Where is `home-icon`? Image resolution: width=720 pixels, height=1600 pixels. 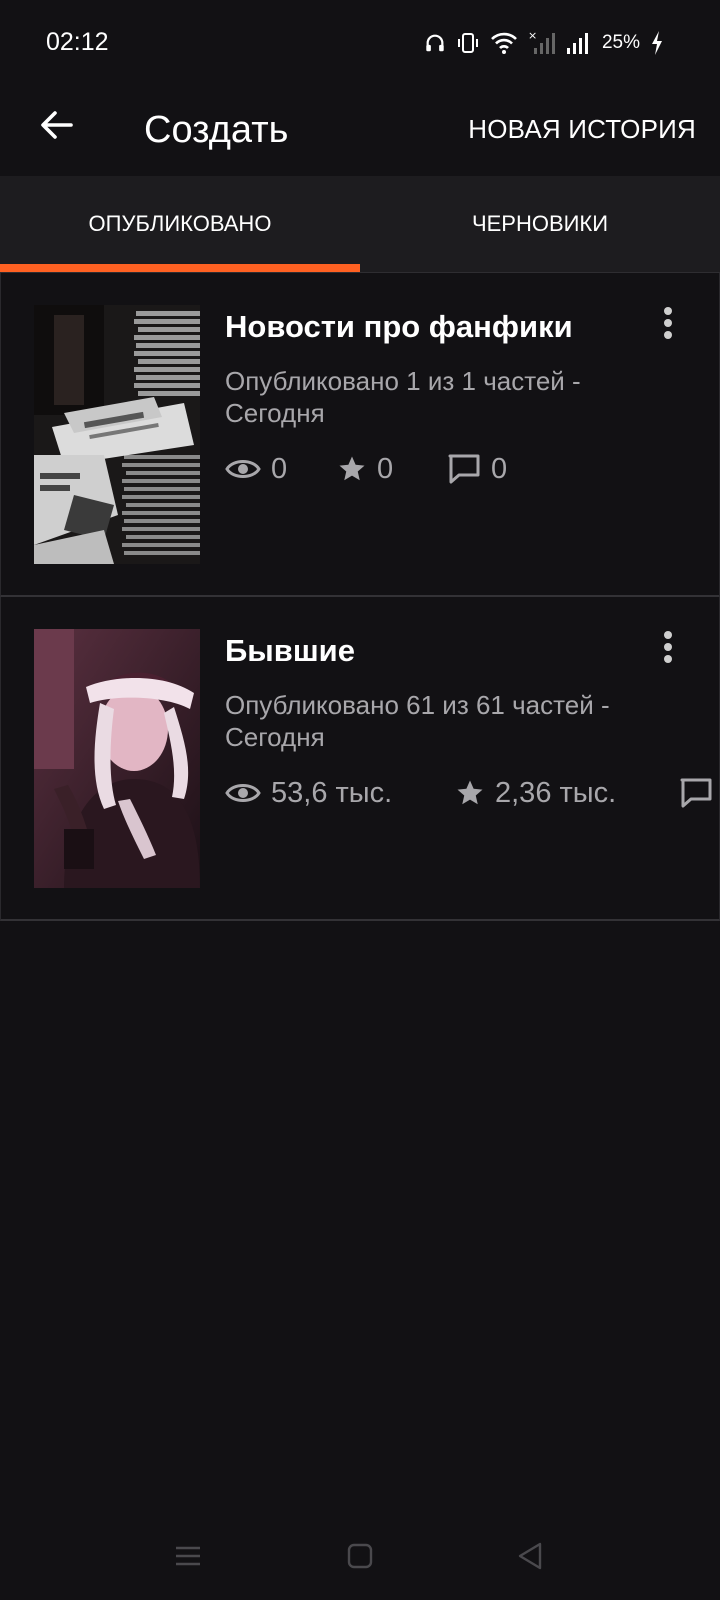 home-icon is located at coordinates (360, 1558).